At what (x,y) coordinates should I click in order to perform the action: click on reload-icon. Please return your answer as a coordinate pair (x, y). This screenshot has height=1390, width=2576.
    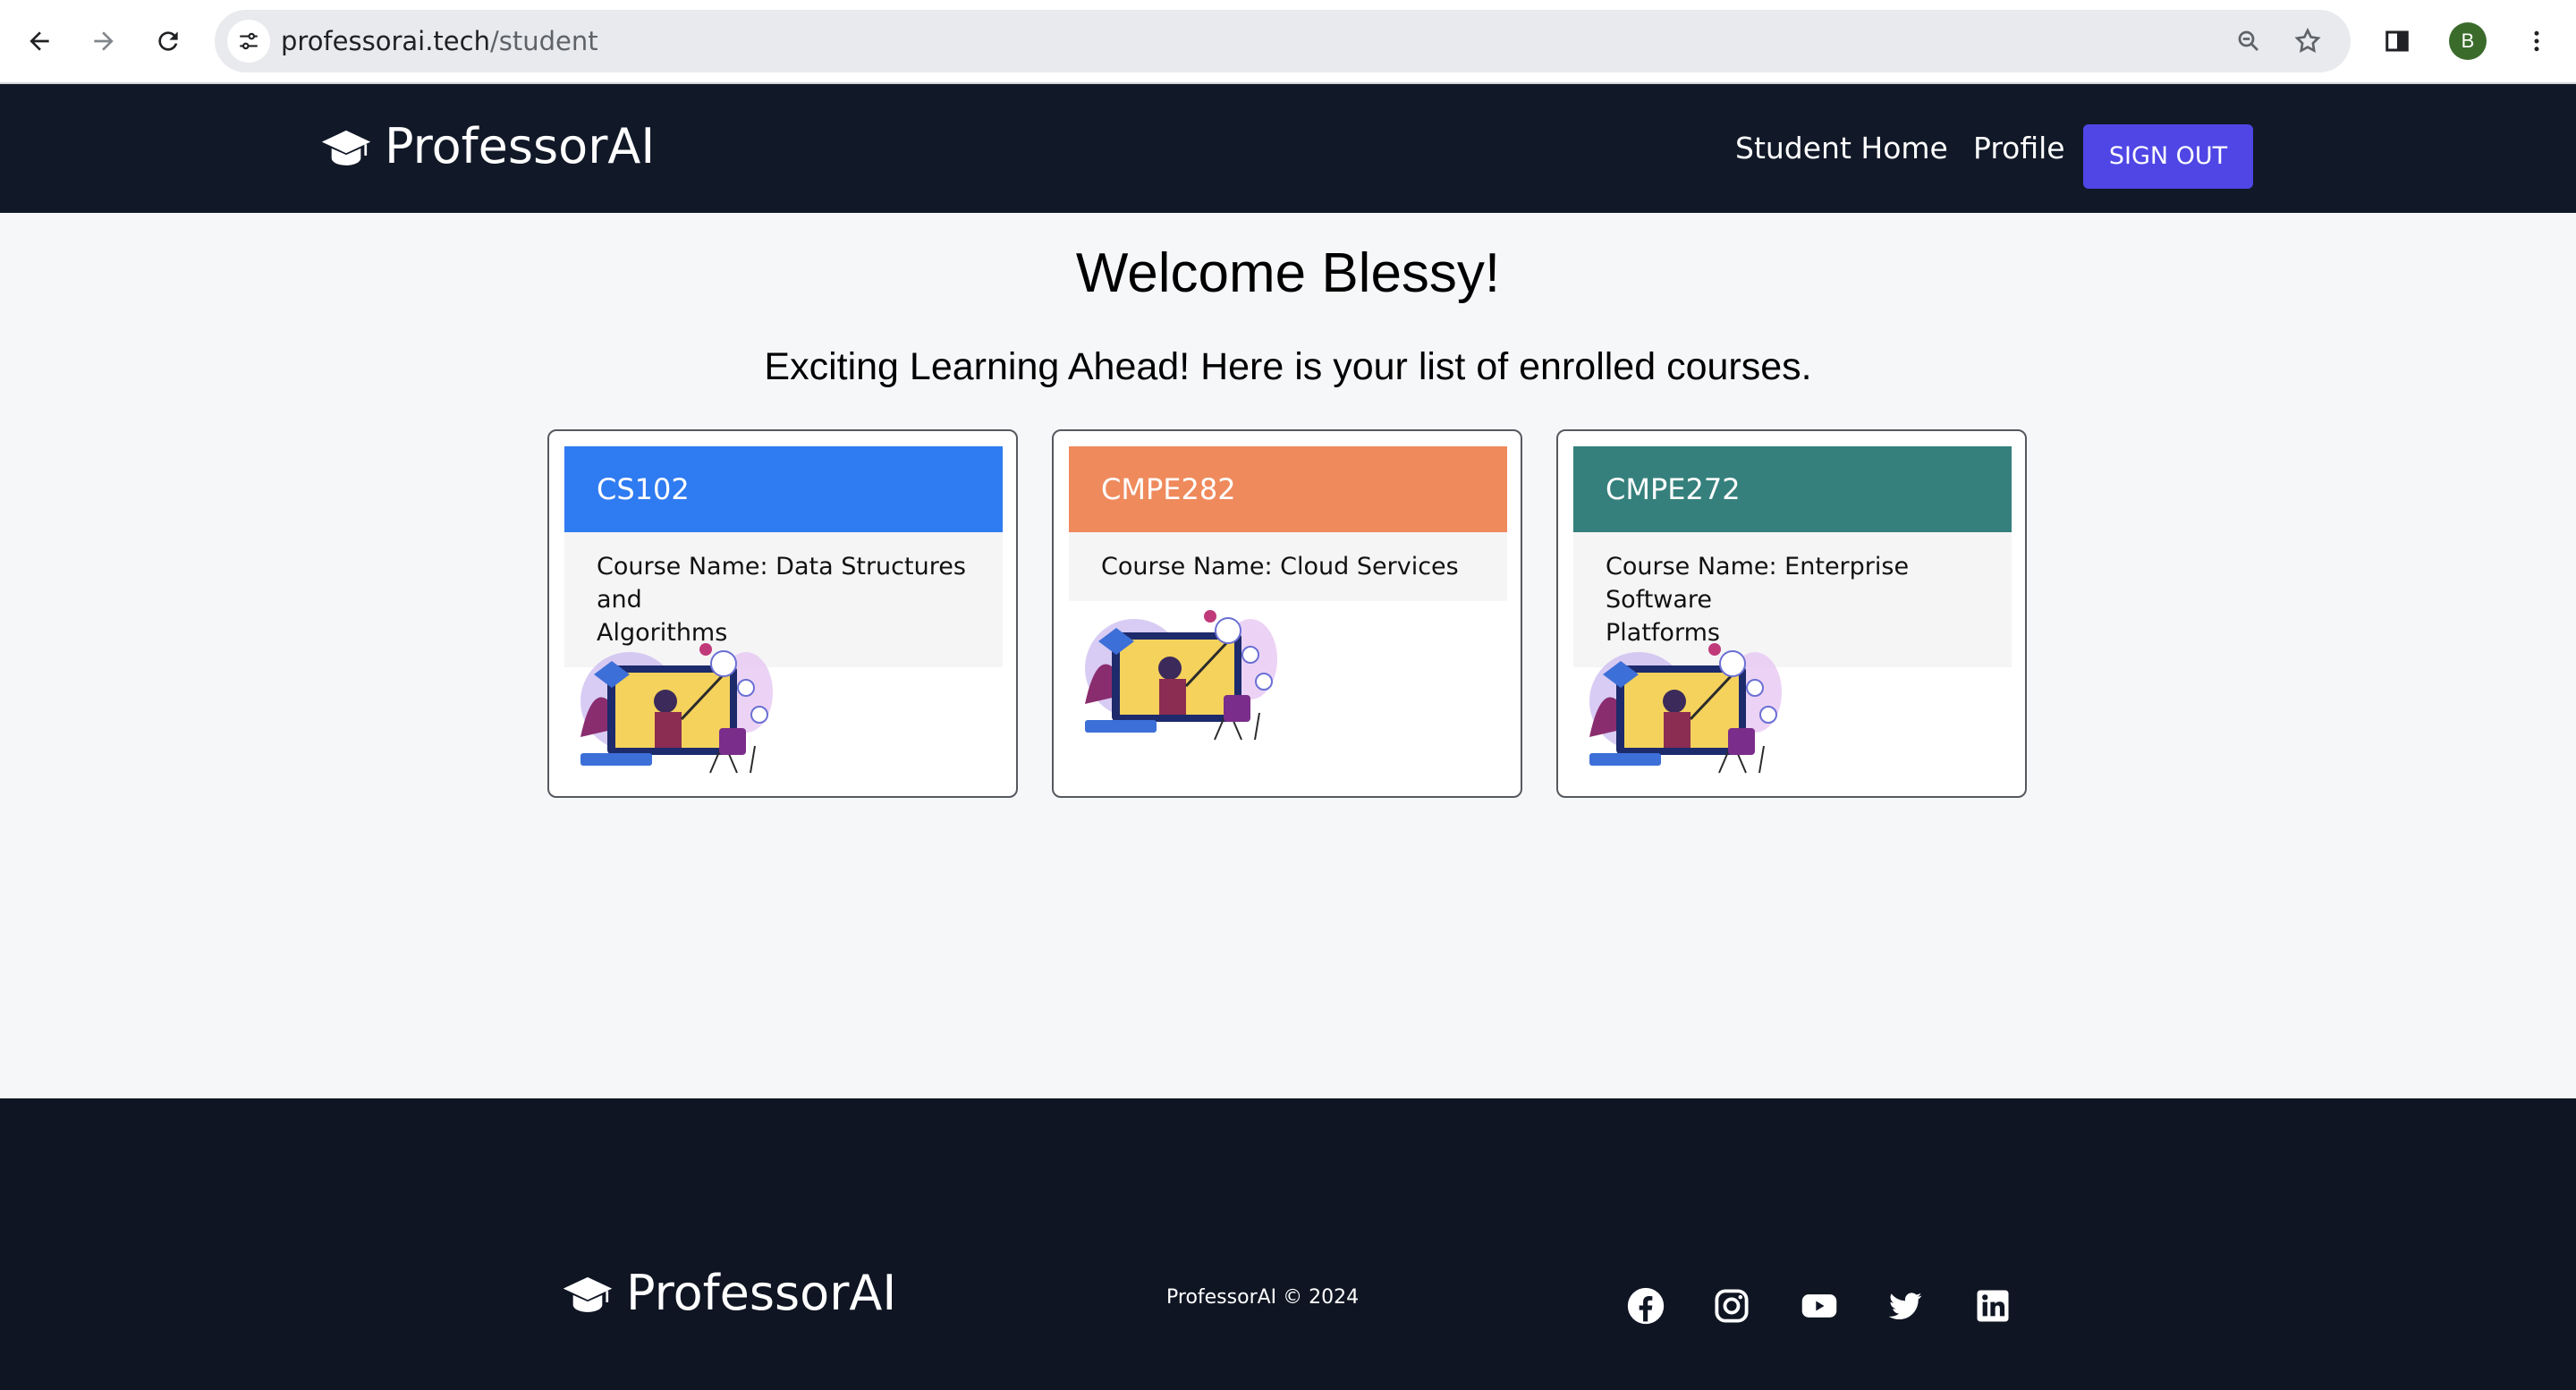
    Looking at the image, I should click on (168, 41).